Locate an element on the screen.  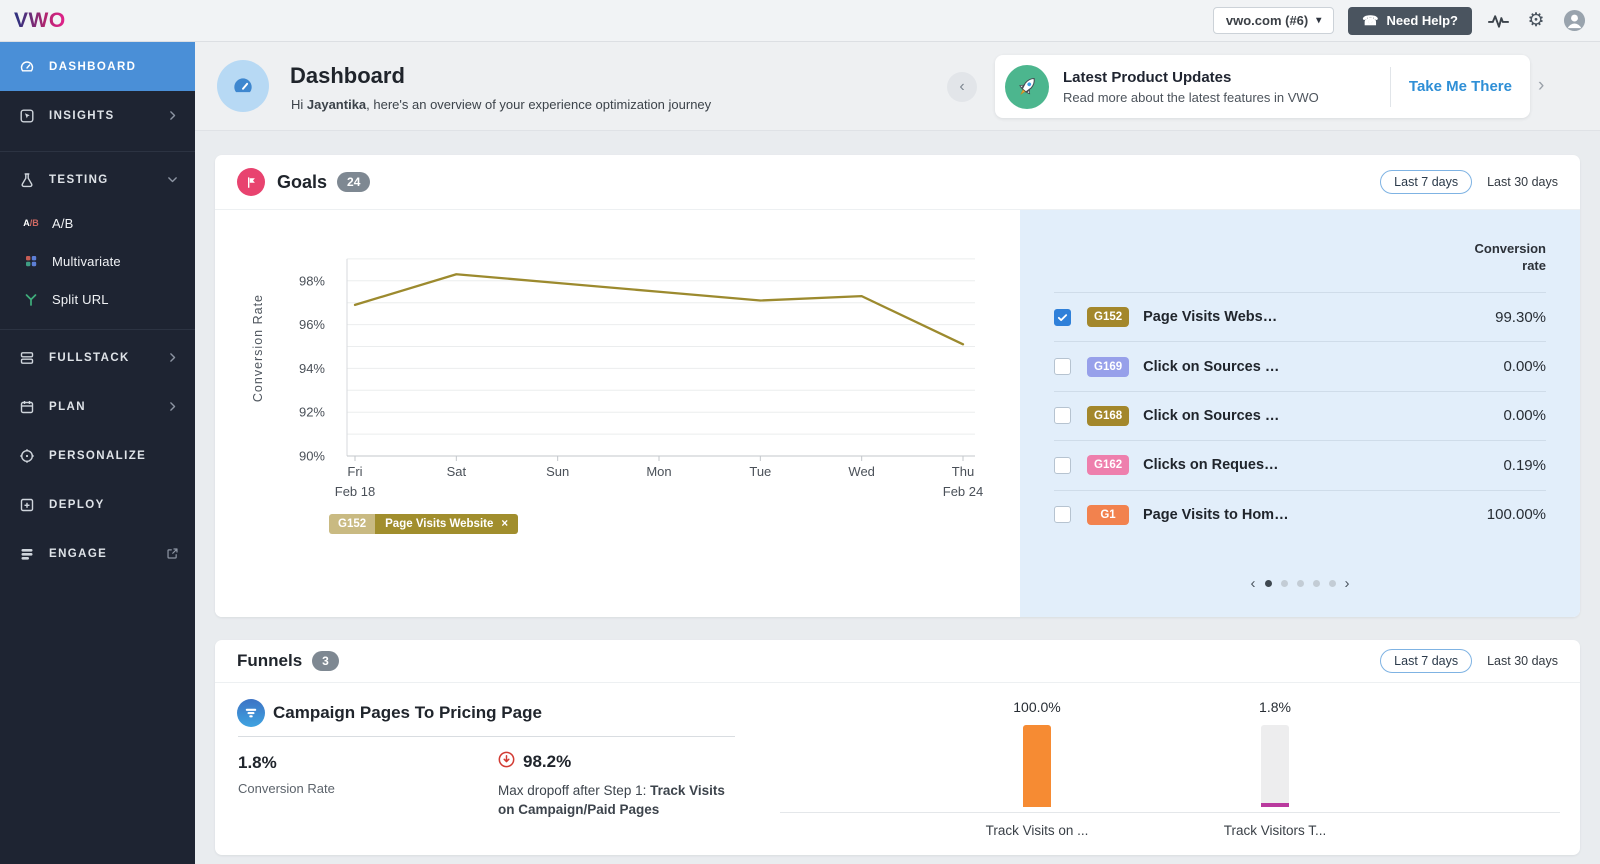
goal-row: G162 Clicks on Reques… 0.19% is located at coordinates (1300, 464).